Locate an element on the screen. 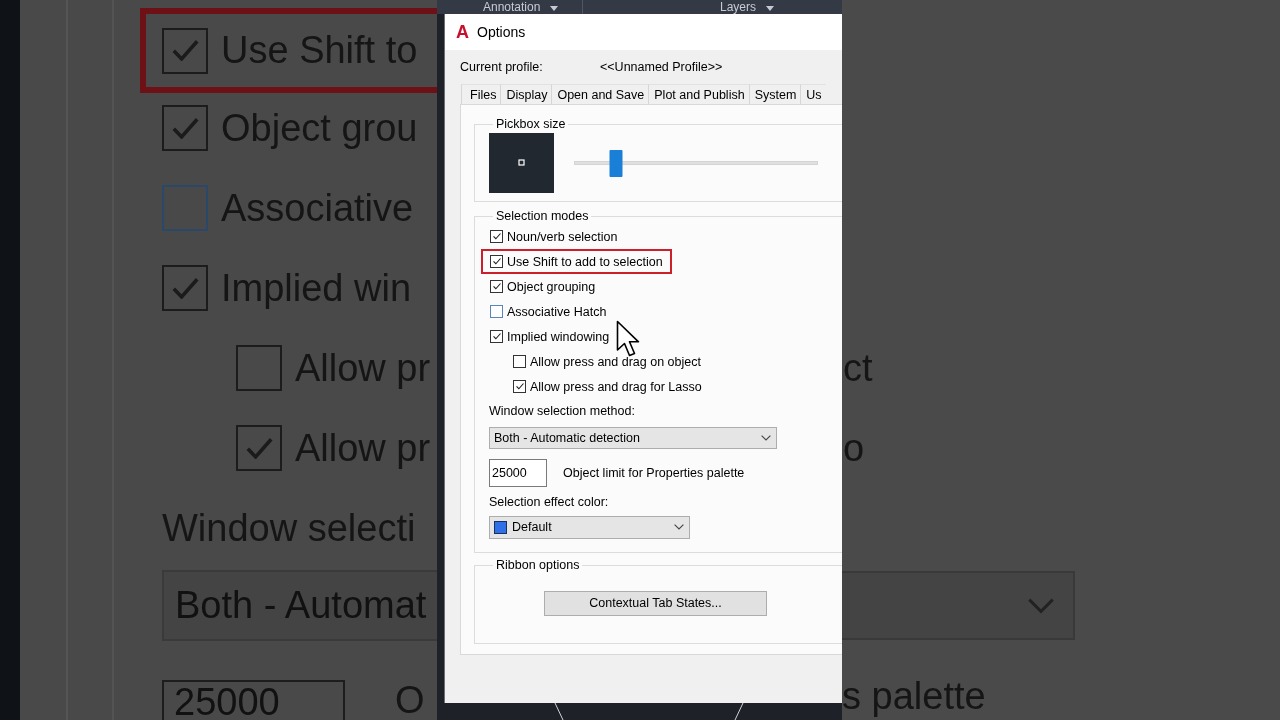  window-selection-dropdown: Both - Automatic detection is located at coordinates (633, 437).